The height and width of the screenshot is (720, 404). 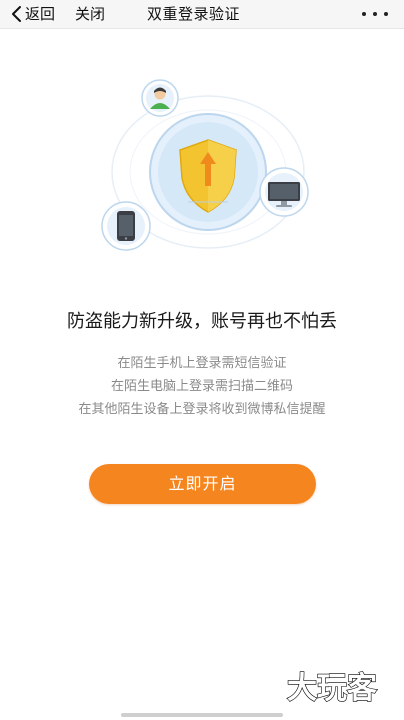 What do you see at coordinates (194, 14) in the screenshot?
I see `page-title: 双重登录验证` at bounding box center [194, 14].